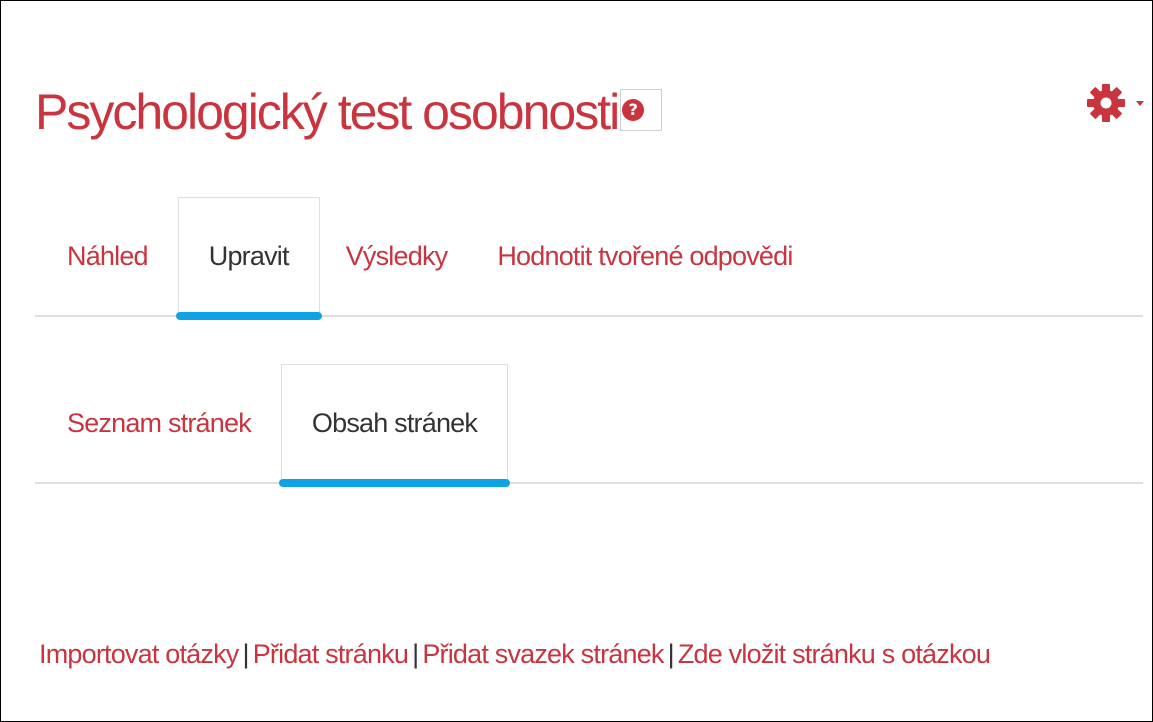 The width and height of the screenshot is (1153, 722). I want to click on tab-label: Upravit, so click(249, 256).